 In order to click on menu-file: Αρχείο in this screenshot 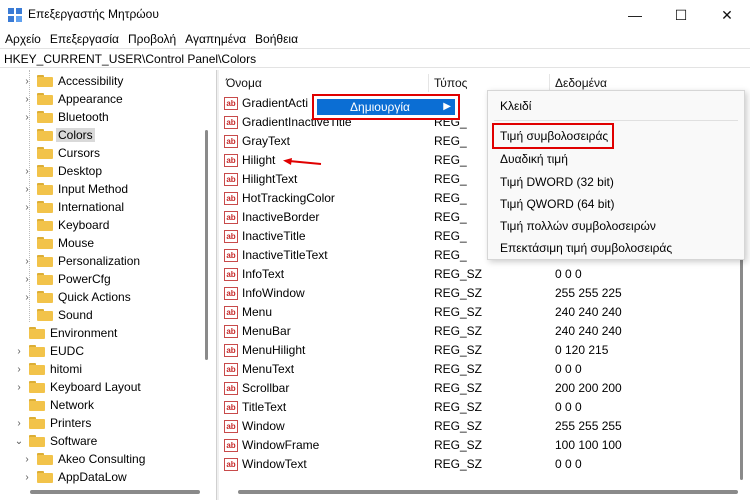, I will do `click(23, 39)`.